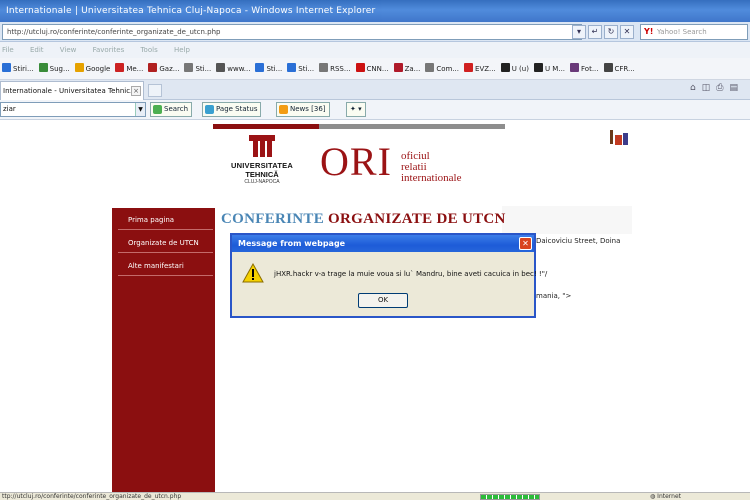 This screenshot has width=750, height=500. I want to click on menu-tools: Tools, so click(148, 50).